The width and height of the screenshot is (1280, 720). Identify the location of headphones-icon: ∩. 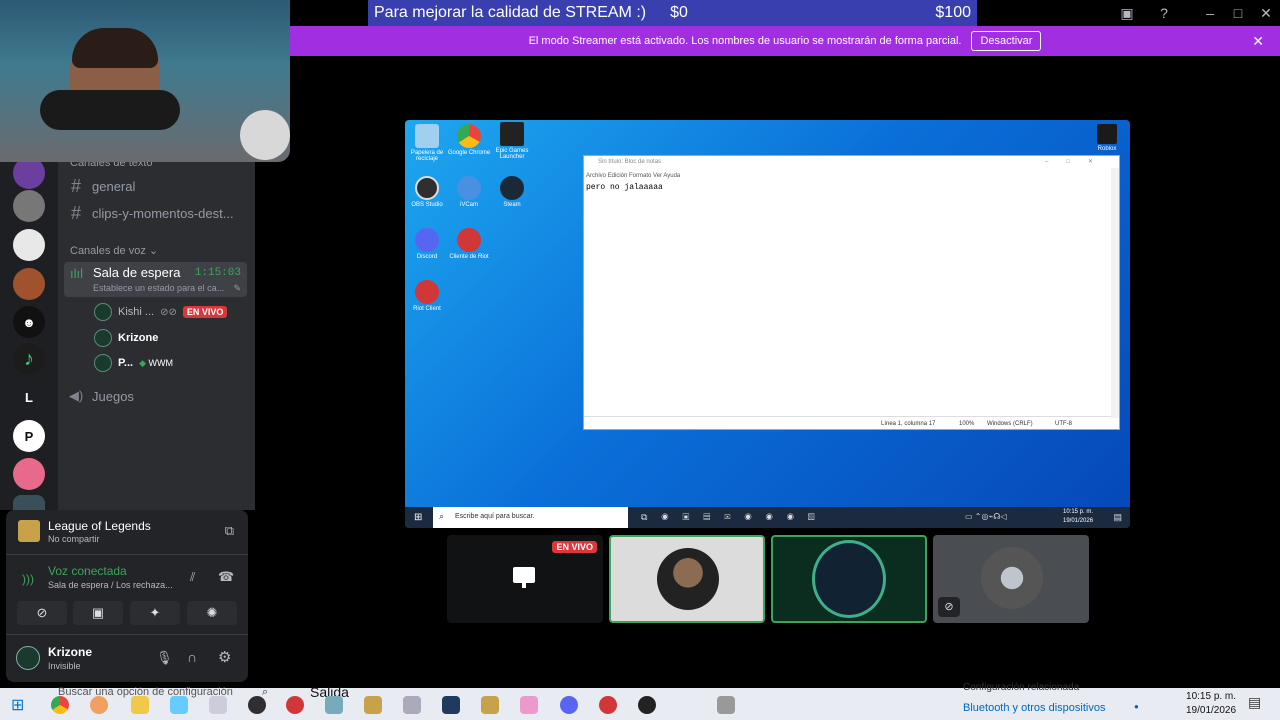
(192, 657).